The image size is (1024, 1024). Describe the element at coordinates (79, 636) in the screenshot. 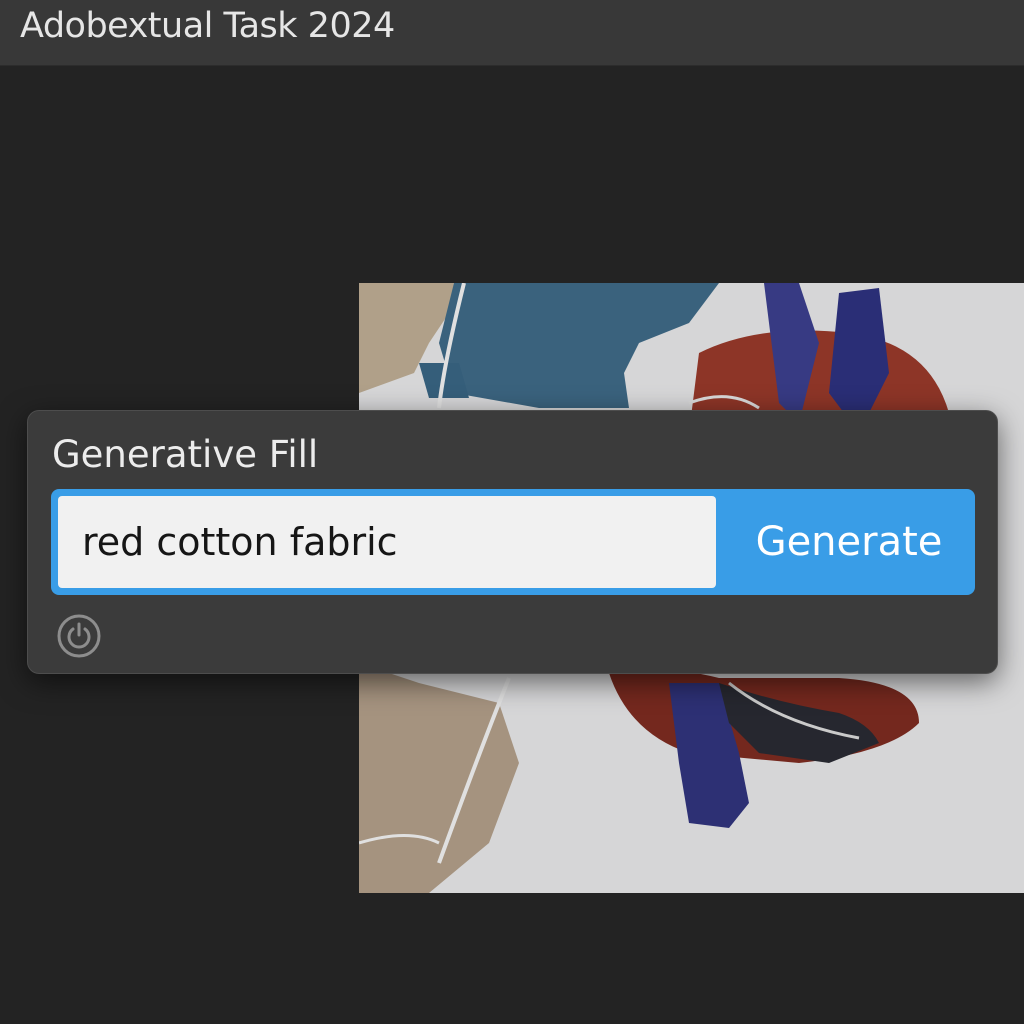

I see `power-refresh-icon` at that location.